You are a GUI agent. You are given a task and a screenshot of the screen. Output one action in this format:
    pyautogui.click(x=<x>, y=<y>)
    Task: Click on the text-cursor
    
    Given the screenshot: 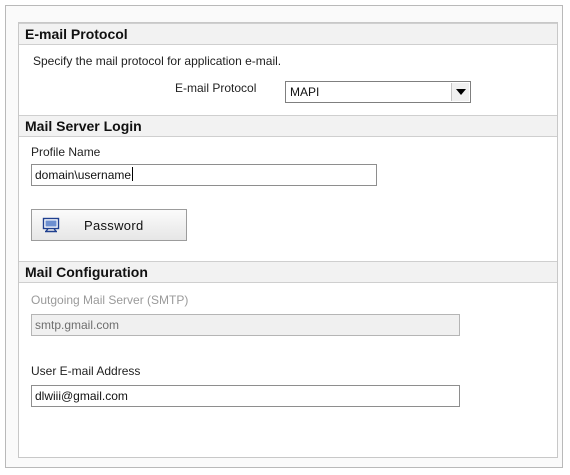 What is the action you would take?
    pyautogui.click(x=133, y=174)
    